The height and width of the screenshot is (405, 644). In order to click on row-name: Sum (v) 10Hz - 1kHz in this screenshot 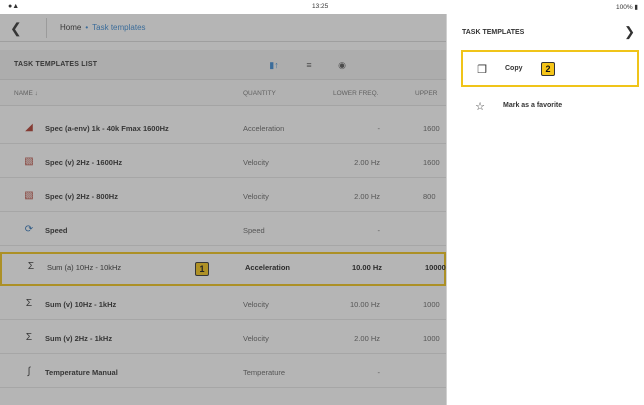, I will do `click(81, 304)`.